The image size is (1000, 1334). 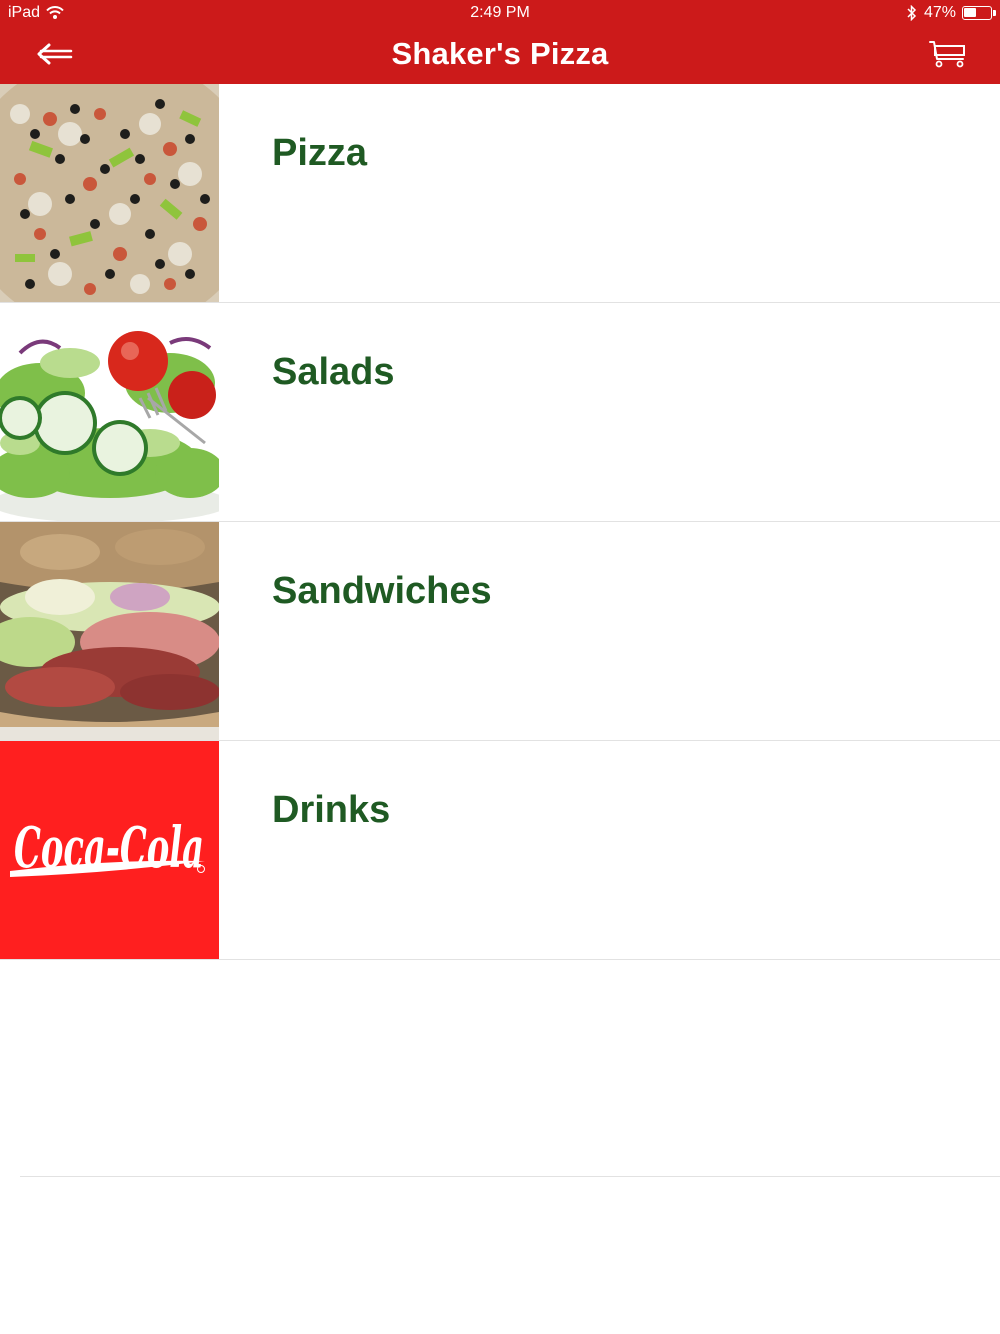 What do you see at coordinates (979, 13) in the screenshot?
I see `battery-icon` at bounding box center [979, 13].